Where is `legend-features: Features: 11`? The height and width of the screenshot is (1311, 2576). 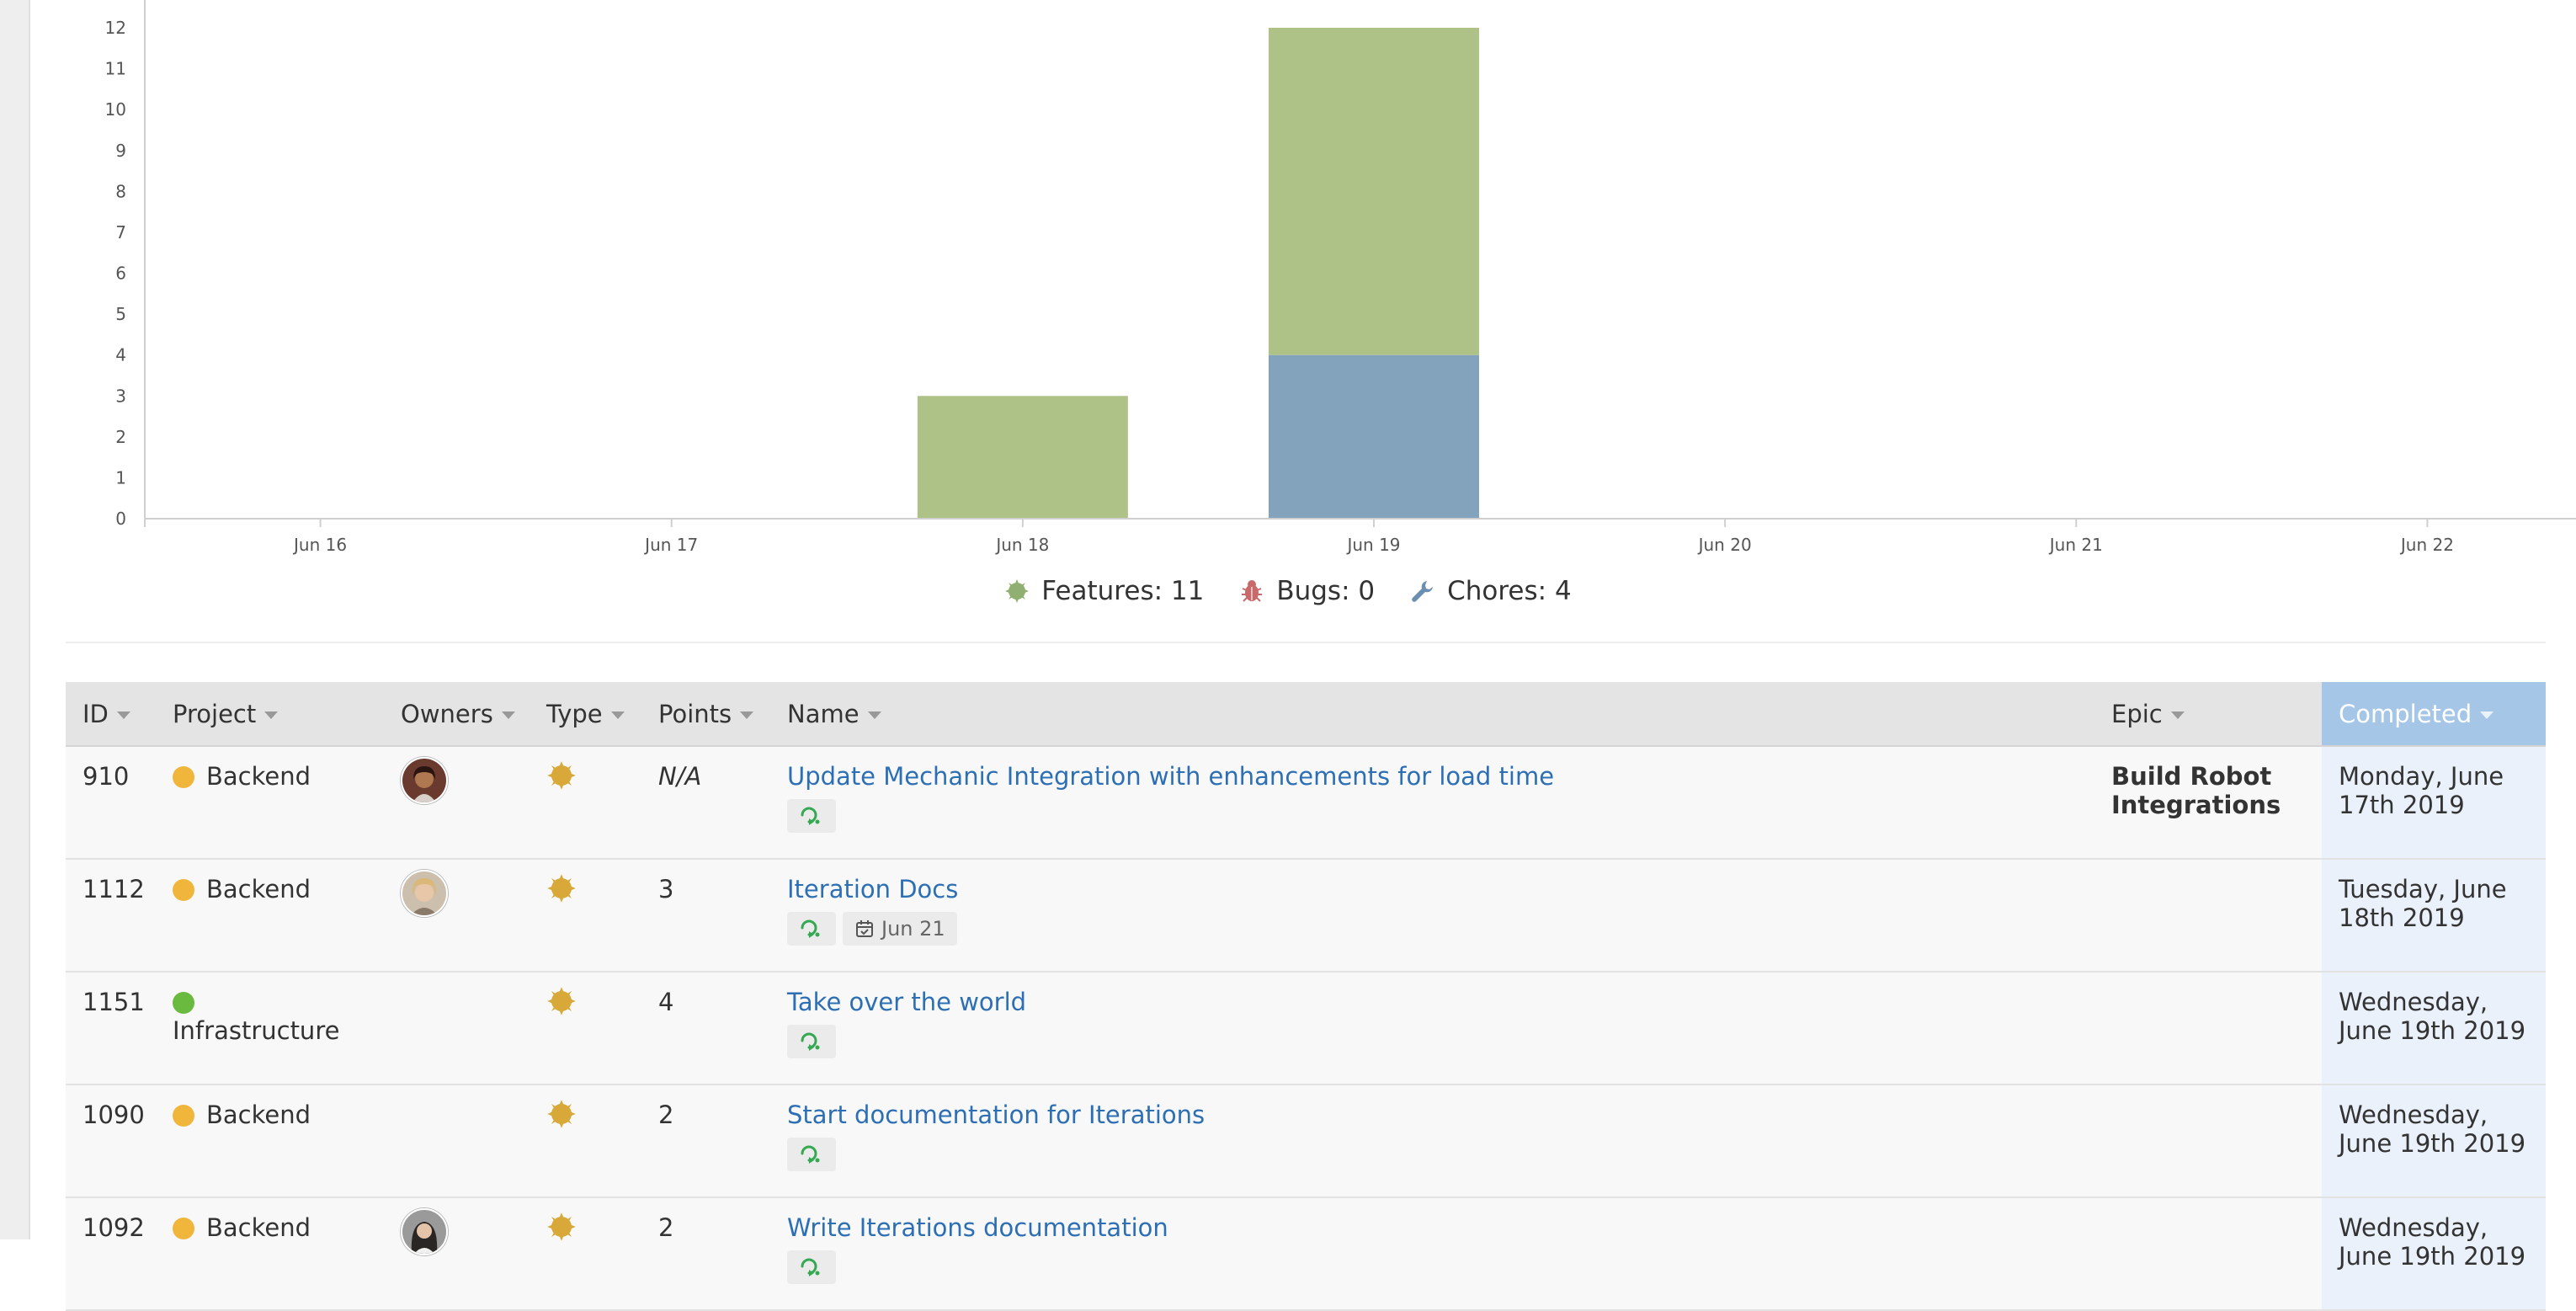 legend-features: Features: 11 is located at coordinates (1104, 591).